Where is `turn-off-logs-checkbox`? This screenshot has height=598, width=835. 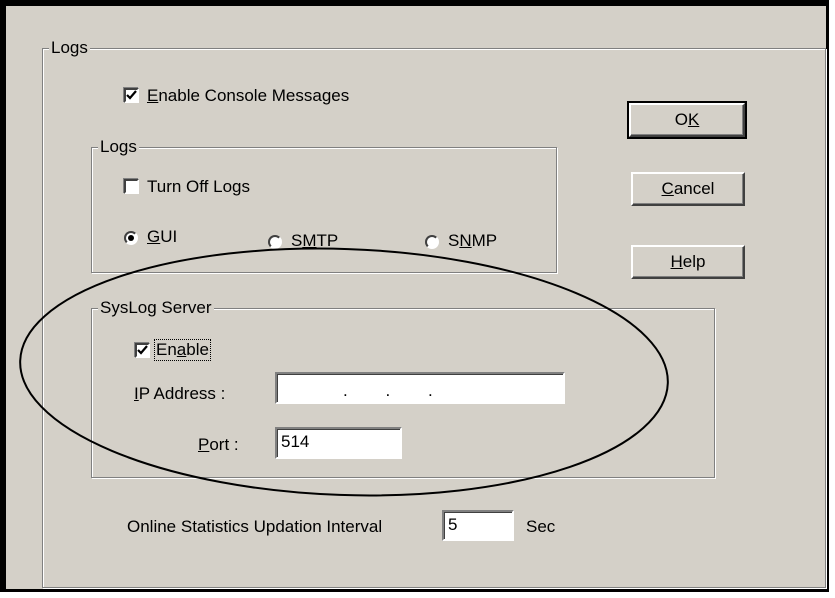
turn-off-logs-checkbox is located at coordinates (131, 186).